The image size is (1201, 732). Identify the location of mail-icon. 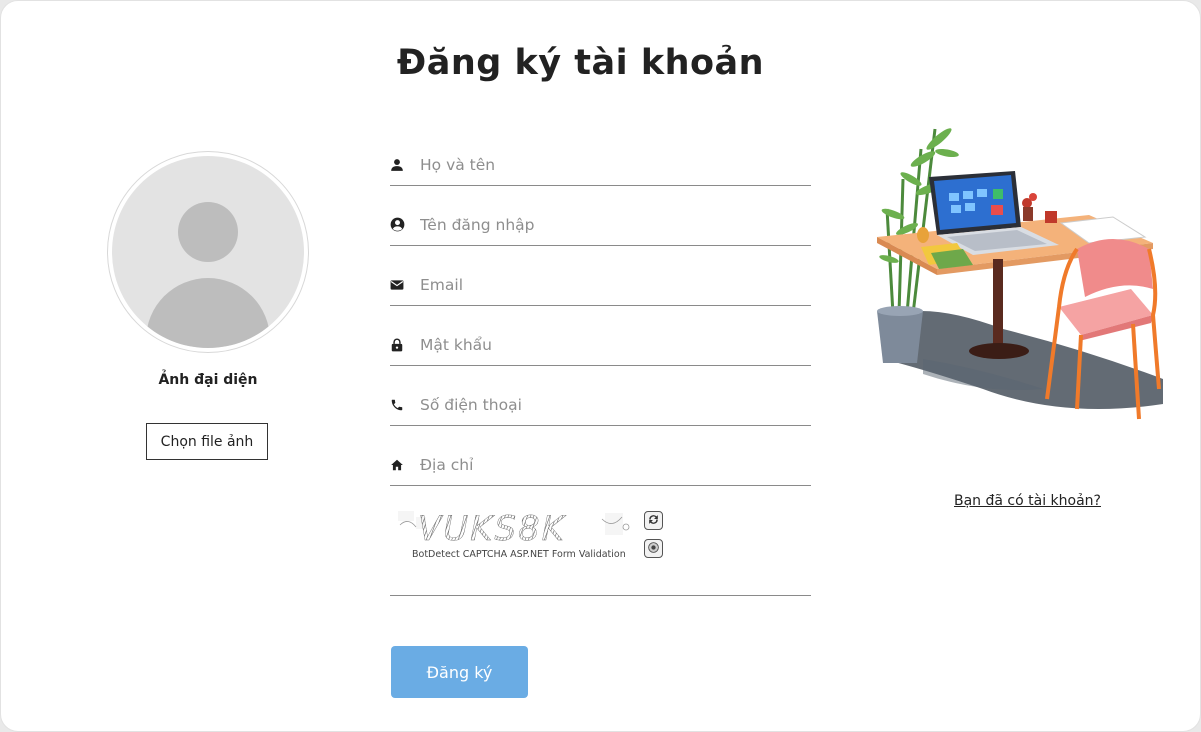
(397, 284).